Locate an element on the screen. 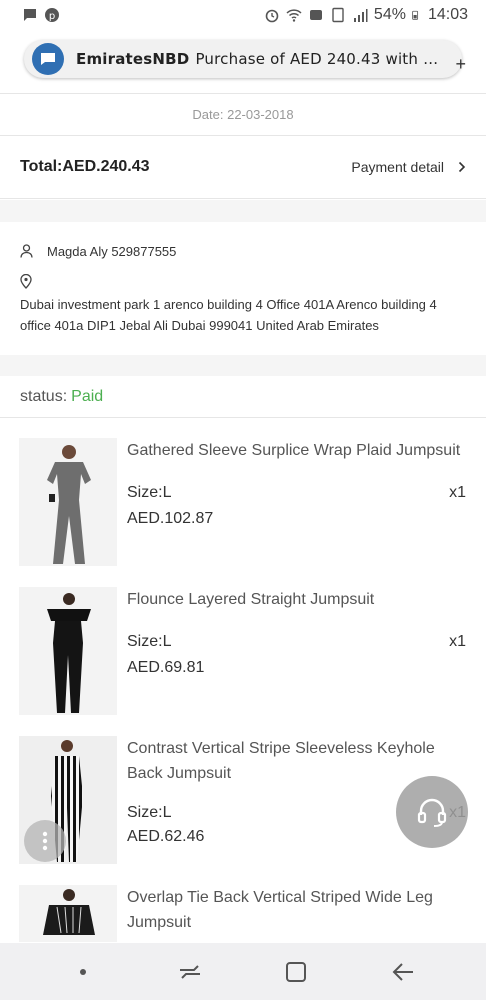  customer-support-button is located at coordinates (432, 812).